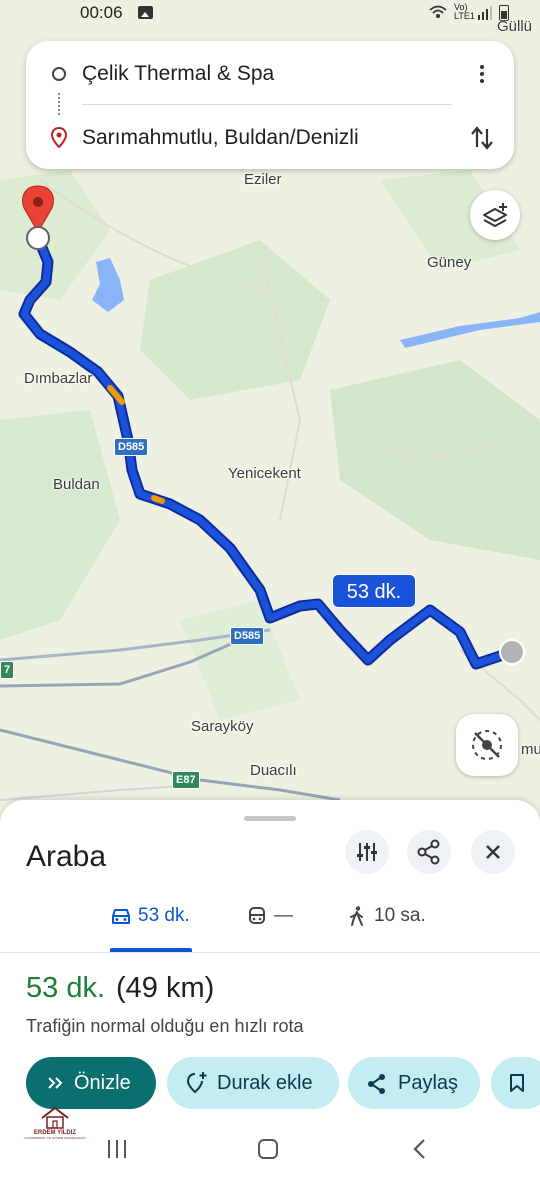 The height and width of the screenshot is (1180, 540). I want to click on tab-walking: 10 sa., so click(396, 924).